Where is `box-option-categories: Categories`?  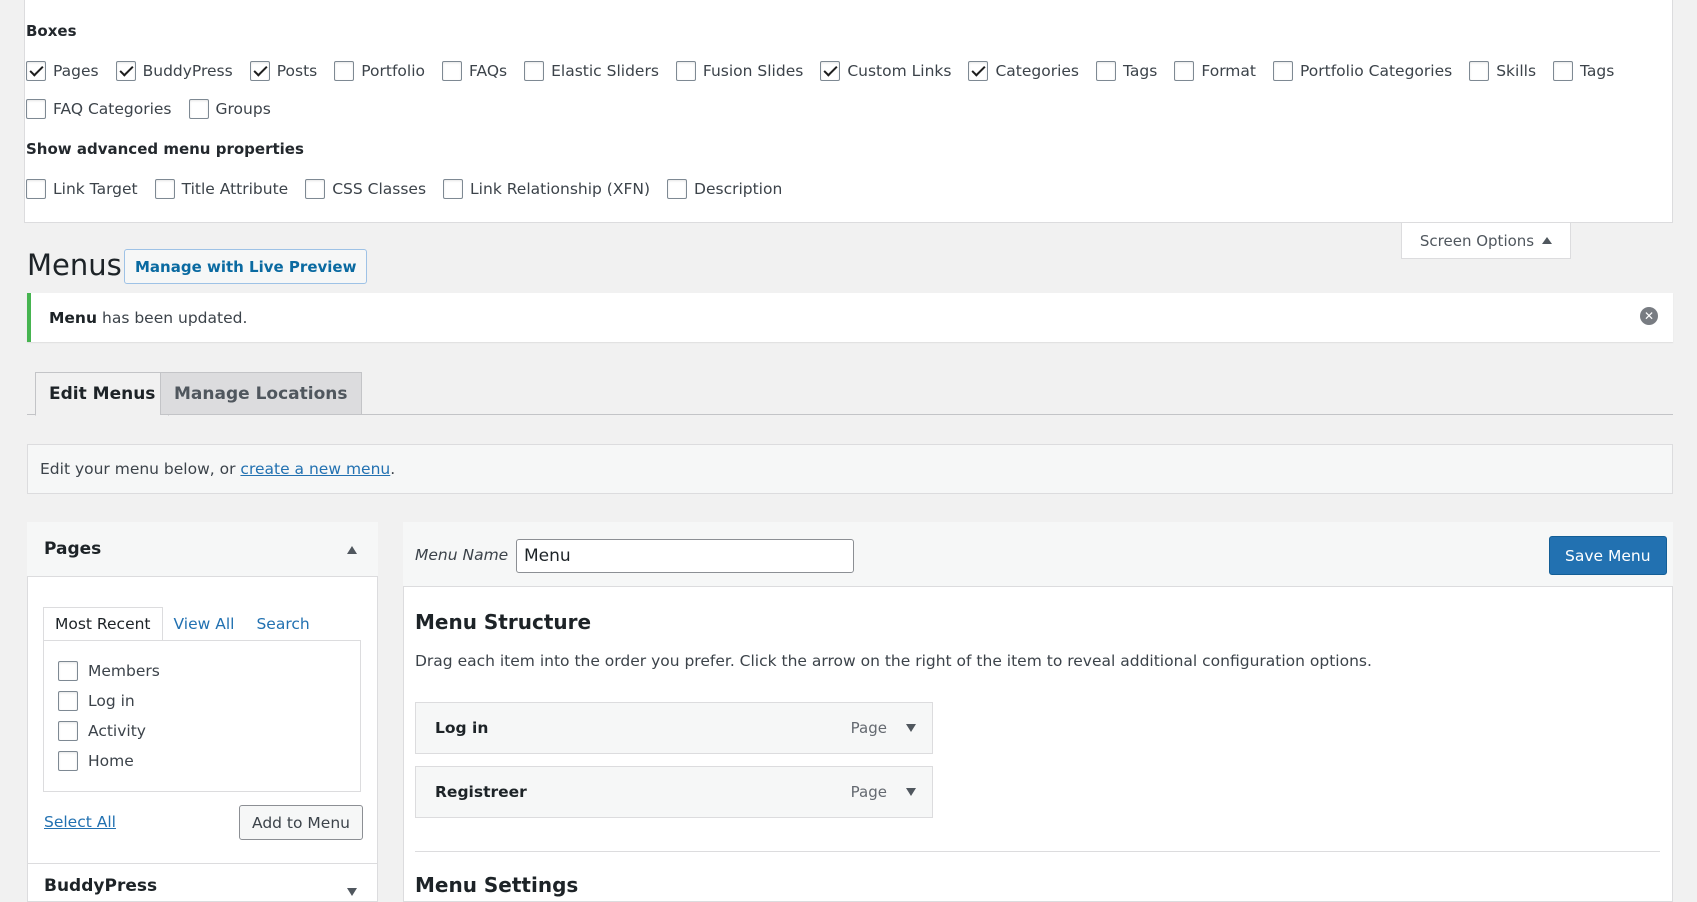
box-option-categories: Categories is located at coordinates (1023, 71).